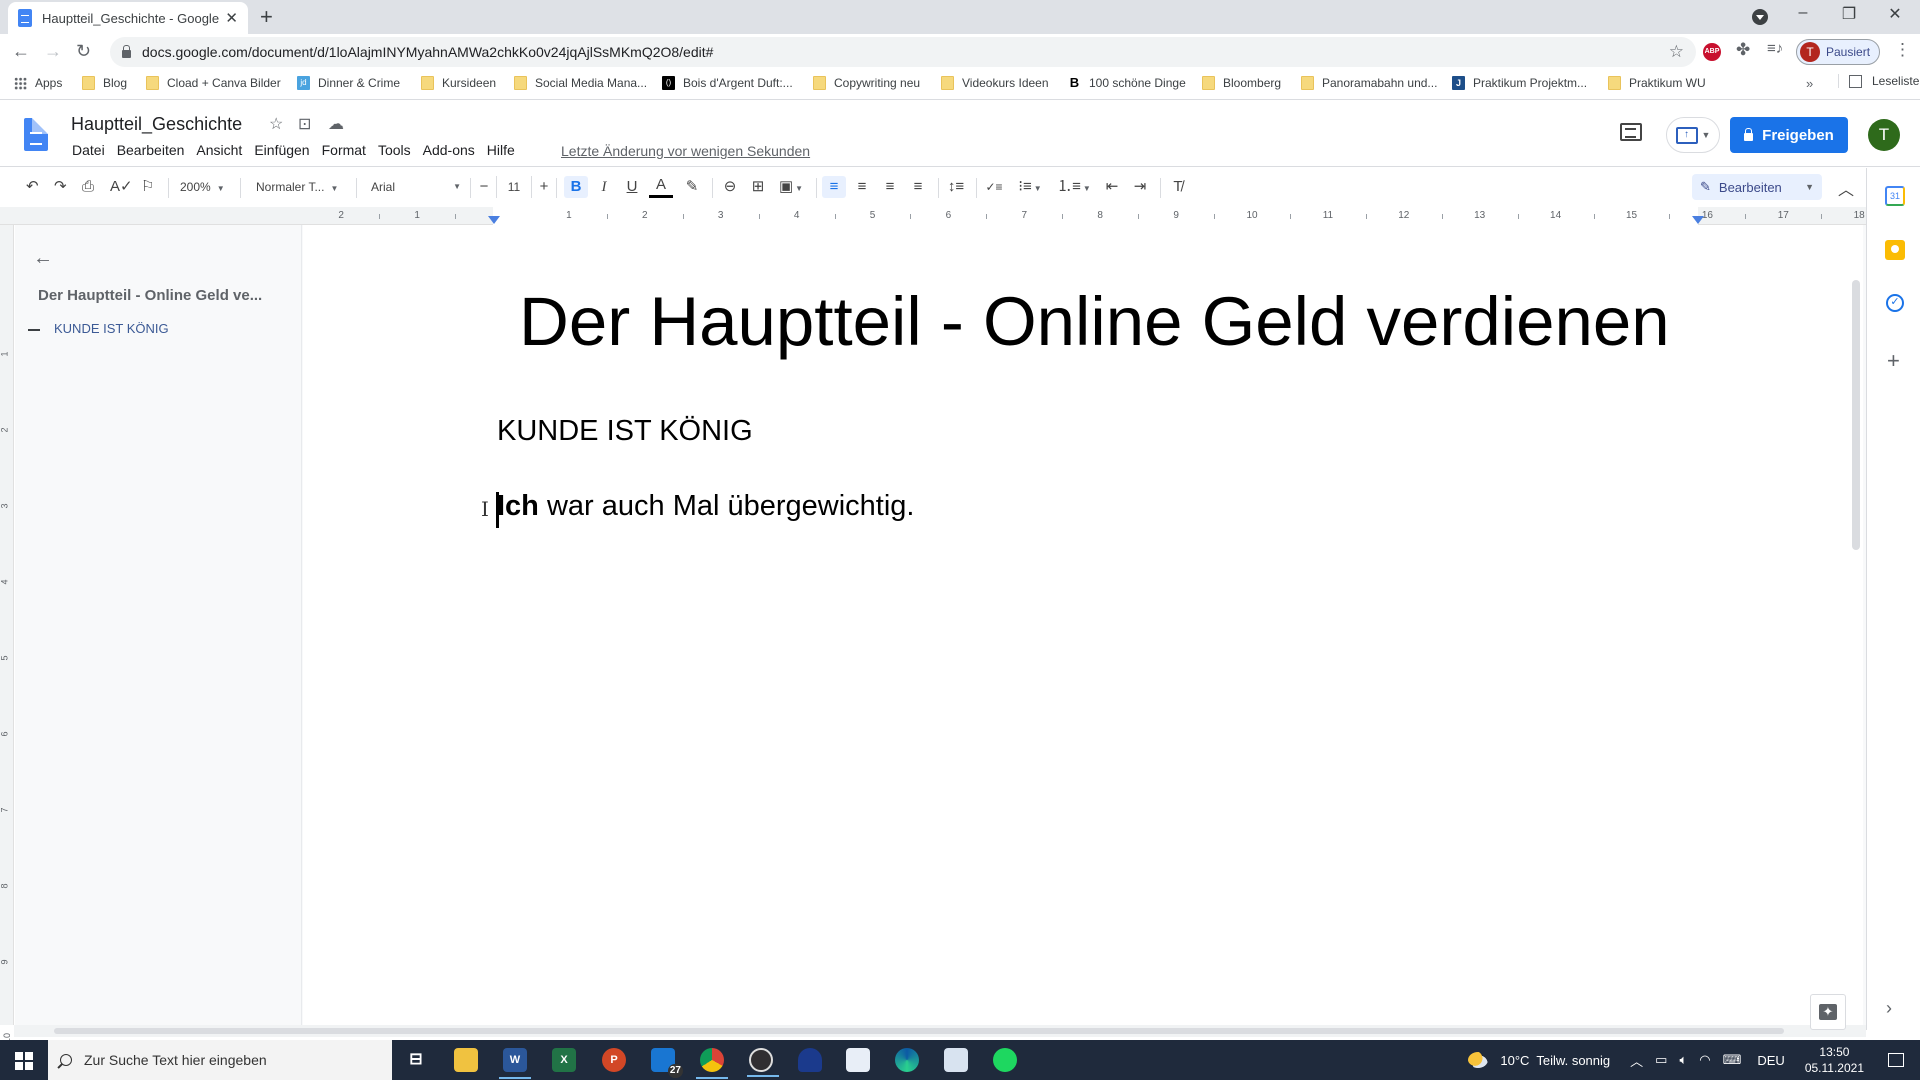 This screenshot has width=1920, height=1080. Describe the element at coordinates (576, 187) in the screenshot. I see `bold-button: B` at that location.